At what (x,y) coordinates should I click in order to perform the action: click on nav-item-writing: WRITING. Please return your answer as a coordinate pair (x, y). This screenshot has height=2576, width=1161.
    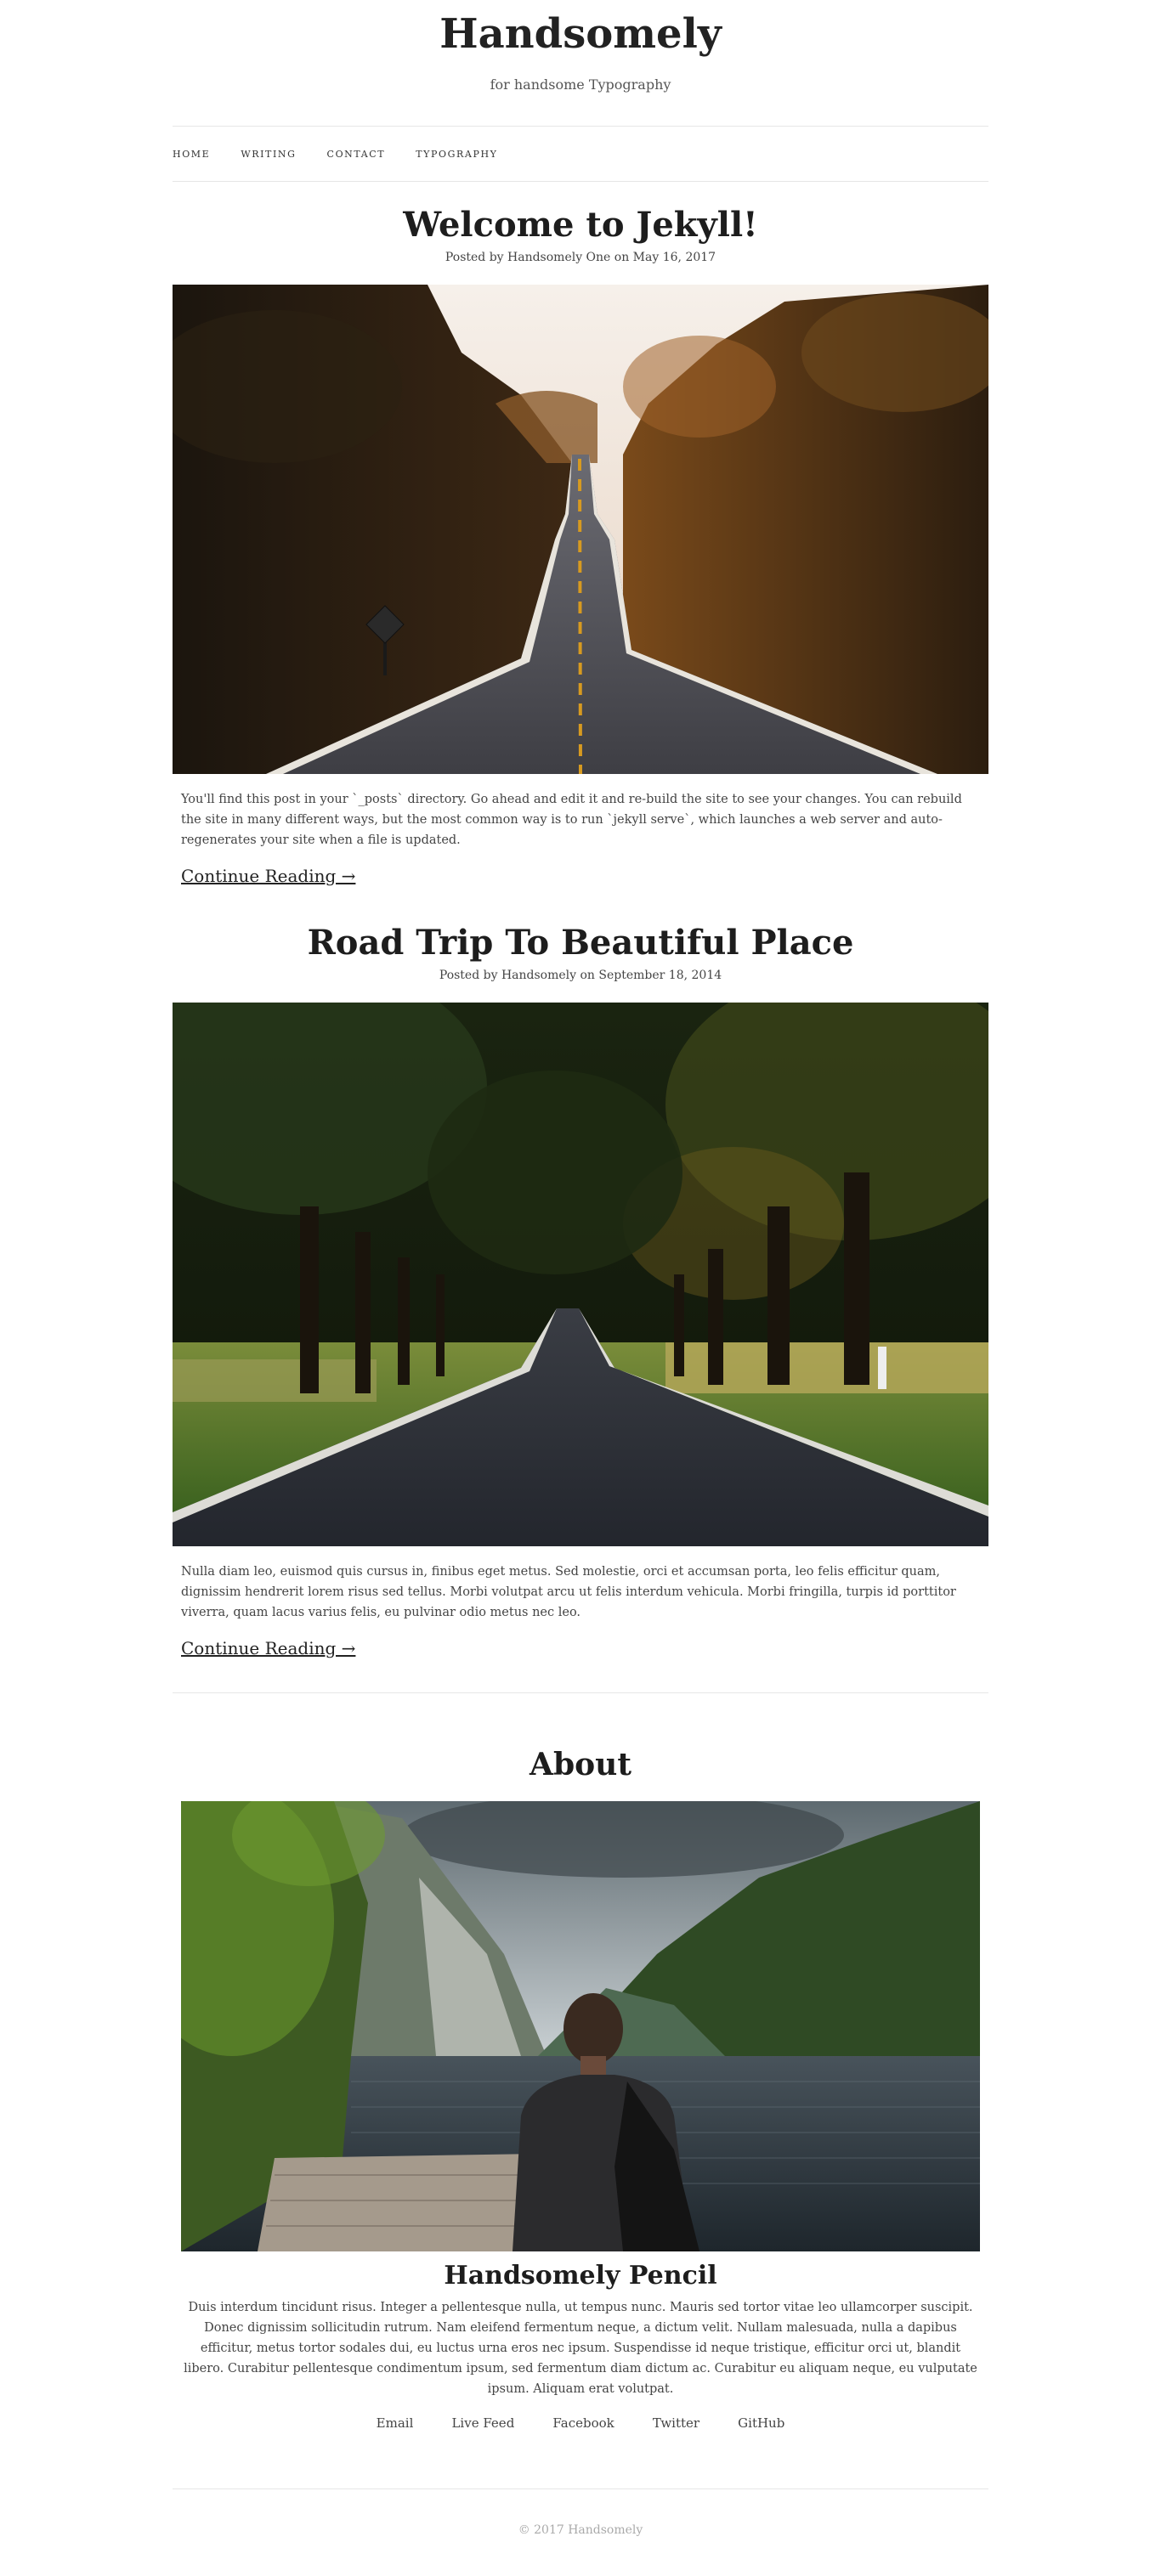
    Looking at the image, I should click on (268, 154).